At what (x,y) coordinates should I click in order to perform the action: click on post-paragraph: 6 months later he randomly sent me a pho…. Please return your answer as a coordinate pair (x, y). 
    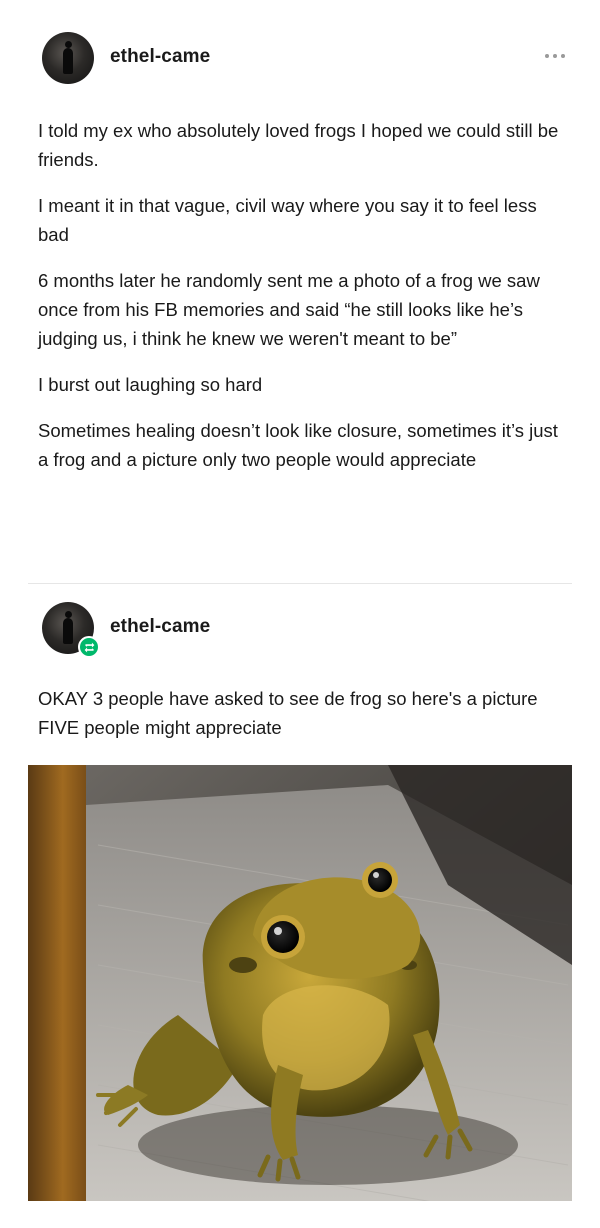
    Looking at the image, I should click on (289, 309).